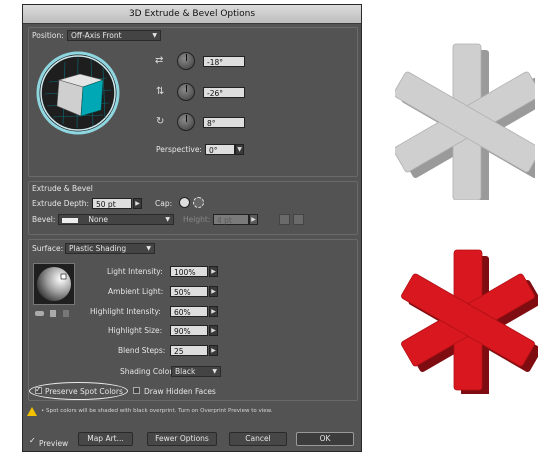 This screenshot has width=541, height=454. Describe the element at coordinates (84, 391) in the screenshot. I see `preserve-spot-label: Preserve Spot Colors` at that location.